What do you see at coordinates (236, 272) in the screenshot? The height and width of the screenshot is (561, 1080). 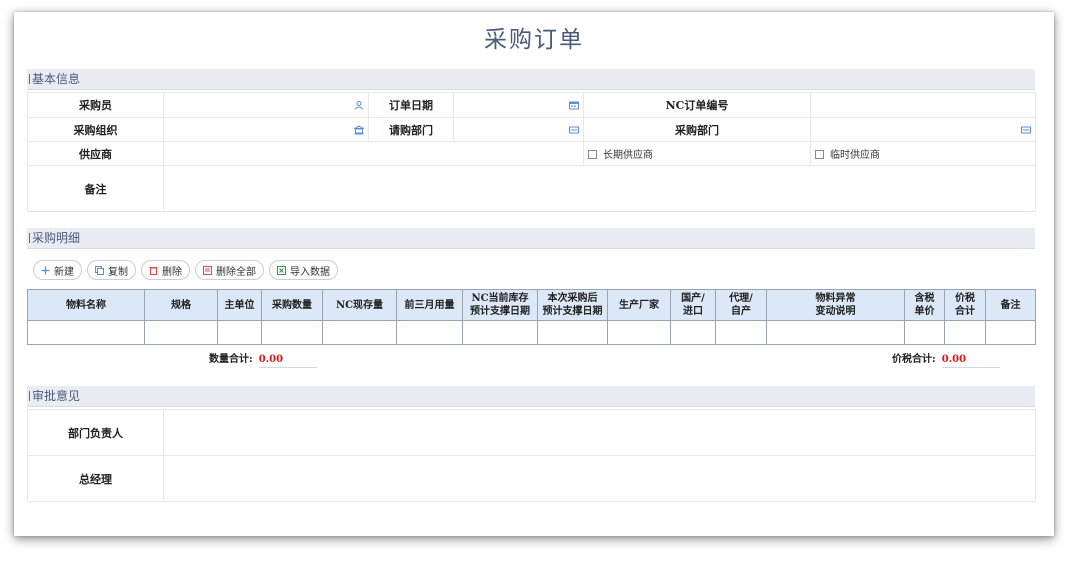 I see `delete-all-button-label: 删除全部` at bounding box center [236, 272].